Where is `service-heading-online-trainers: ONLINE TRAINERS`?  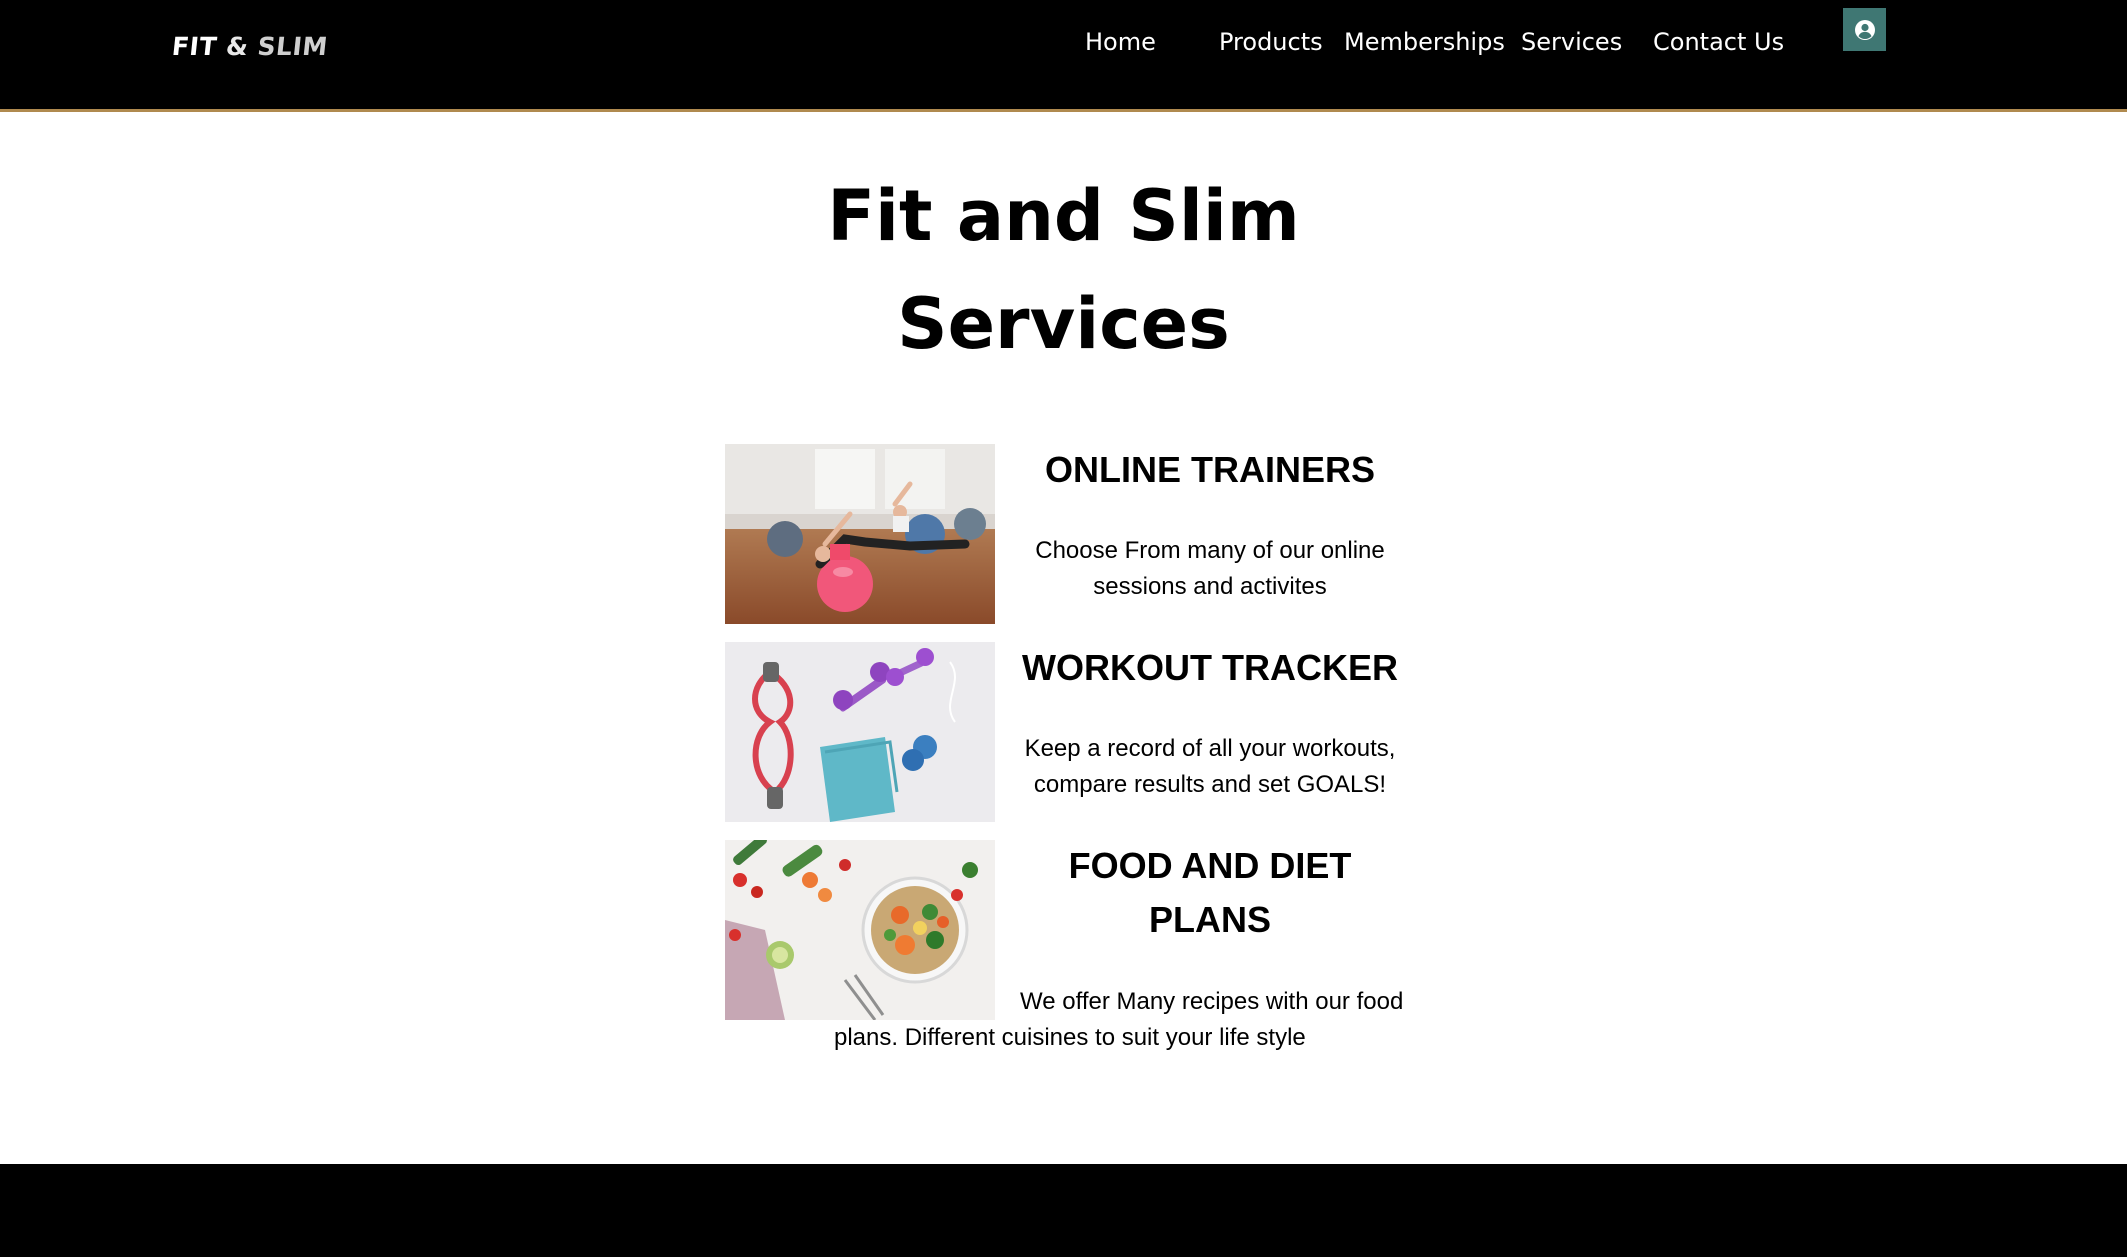 service-heading-online-trainers: ONLINE TRAINERS is located at coordinates (1209, 469).